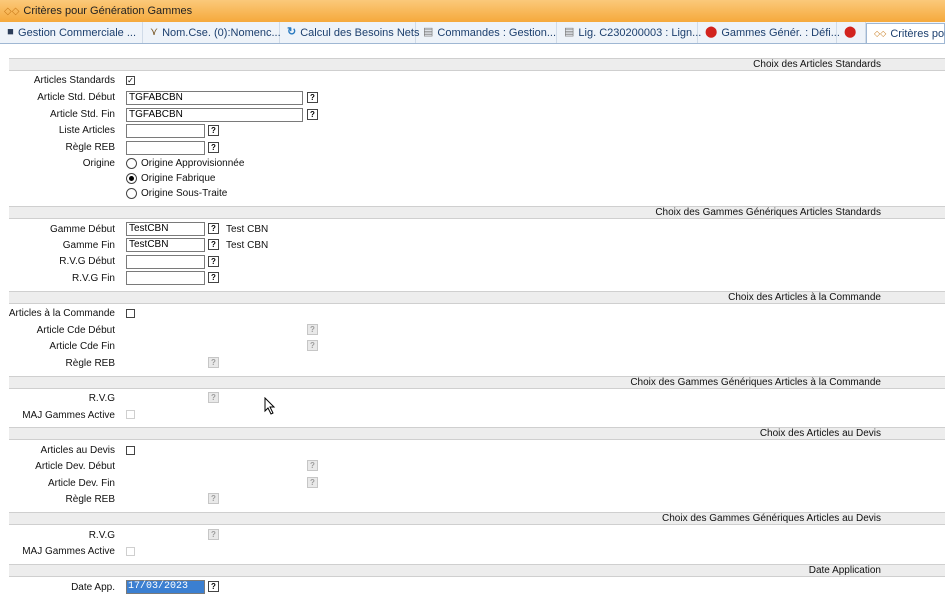 This screenshot has height=604, width=945. What do you see at coordinates (214, 115) in the screenshot?
I see `article-std-fin-input: TGFABCBN` at bounding box center [214, 115].